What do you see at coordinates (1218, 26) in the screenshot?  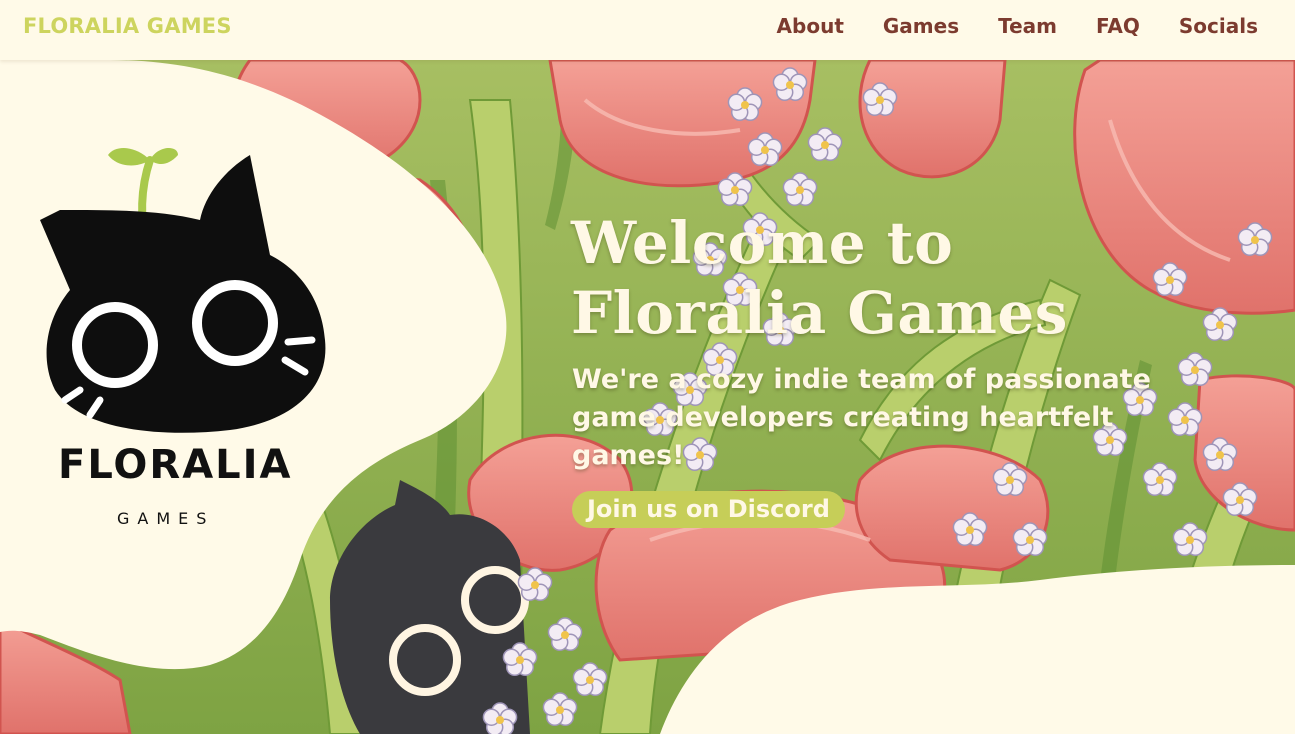 I see `nav-socials: Socials` at bounding box center [1218, 26].